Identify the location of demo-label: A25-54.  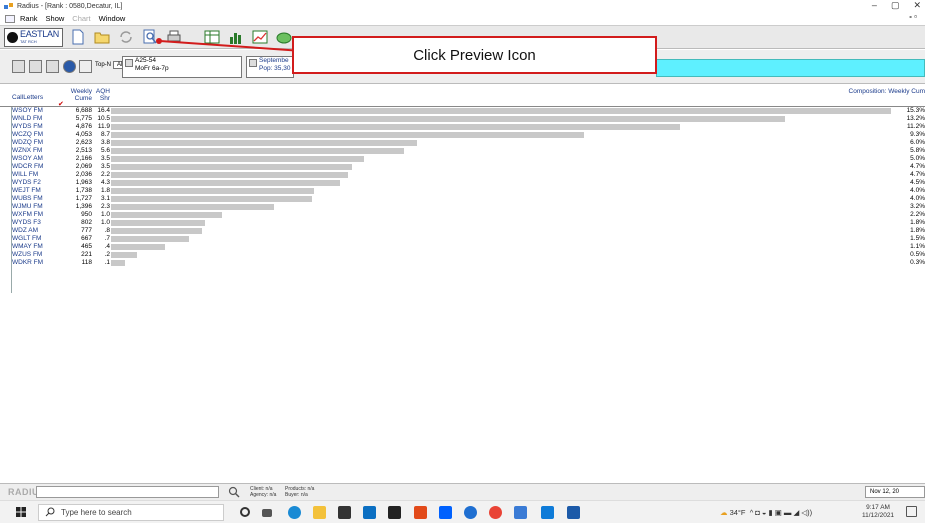
(145, 60).